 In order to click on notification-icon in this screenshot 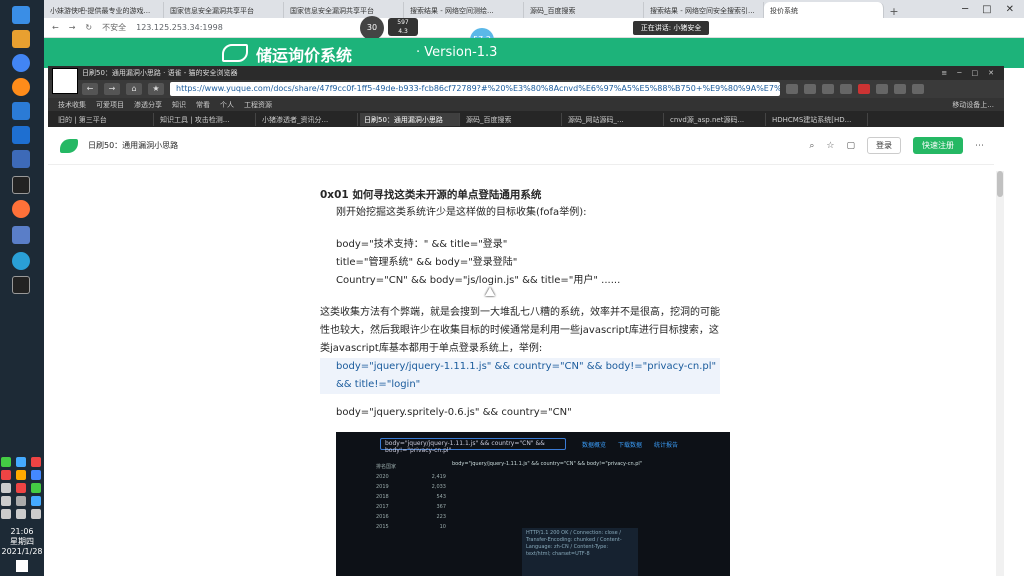, I will do `click(22, 566)`.